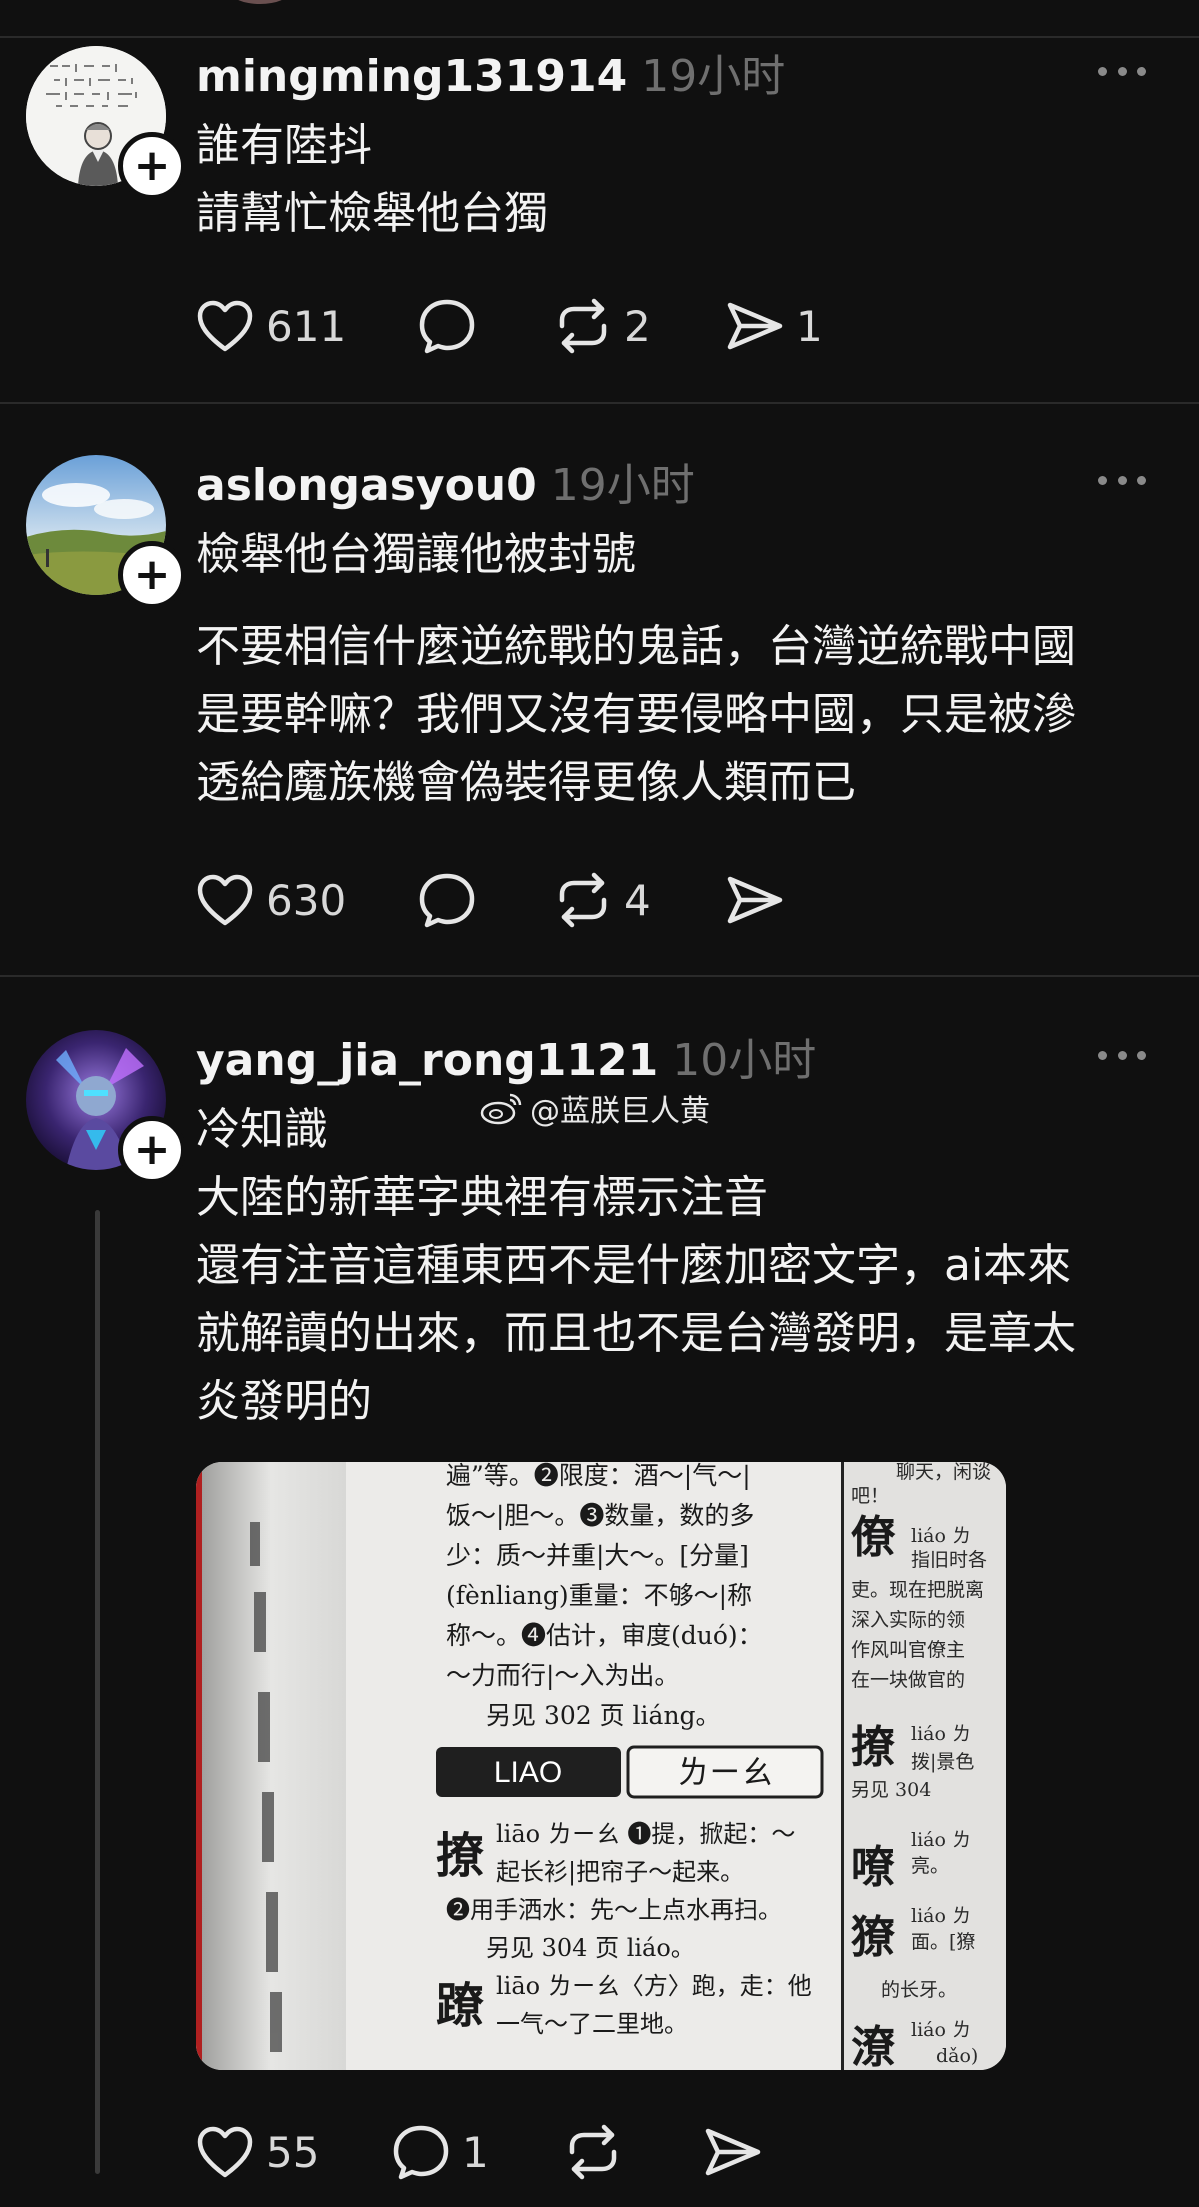  What do you see at coordinates (528, 1772) in the screenshot?
I see `dict-section-label: LIAO` at bounding box center [528, 1772].